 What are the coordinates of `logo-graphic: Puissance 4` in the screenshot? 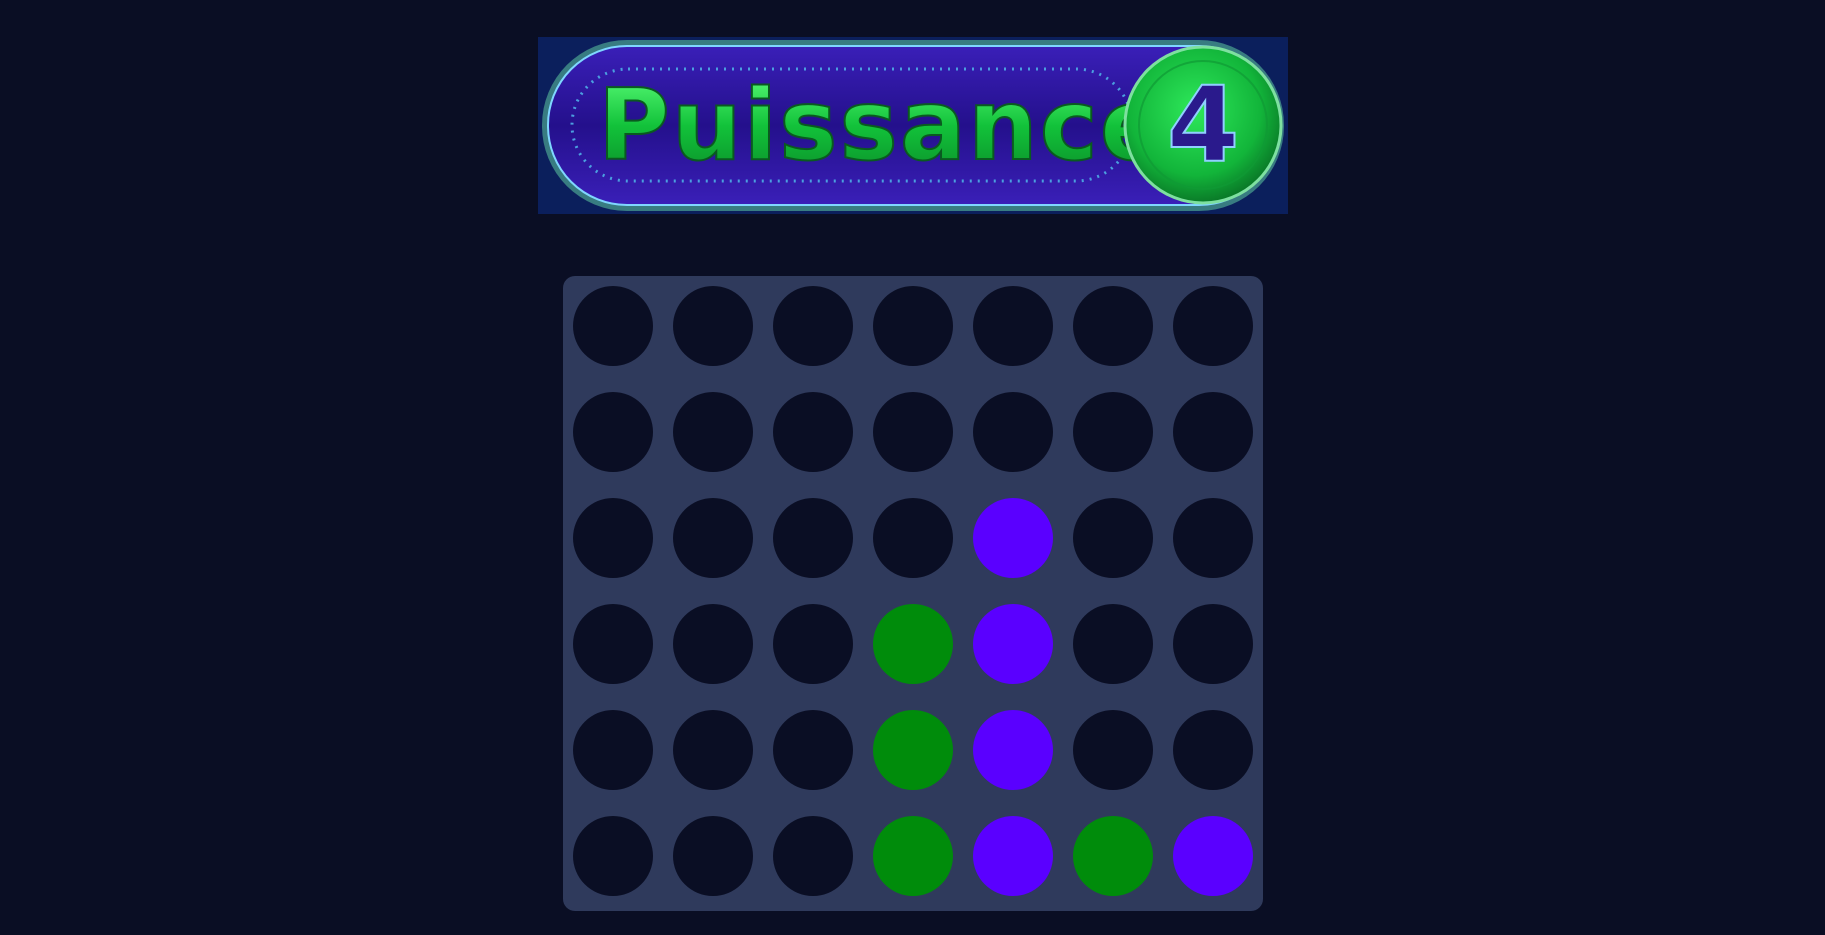 It's located at (913, 125).